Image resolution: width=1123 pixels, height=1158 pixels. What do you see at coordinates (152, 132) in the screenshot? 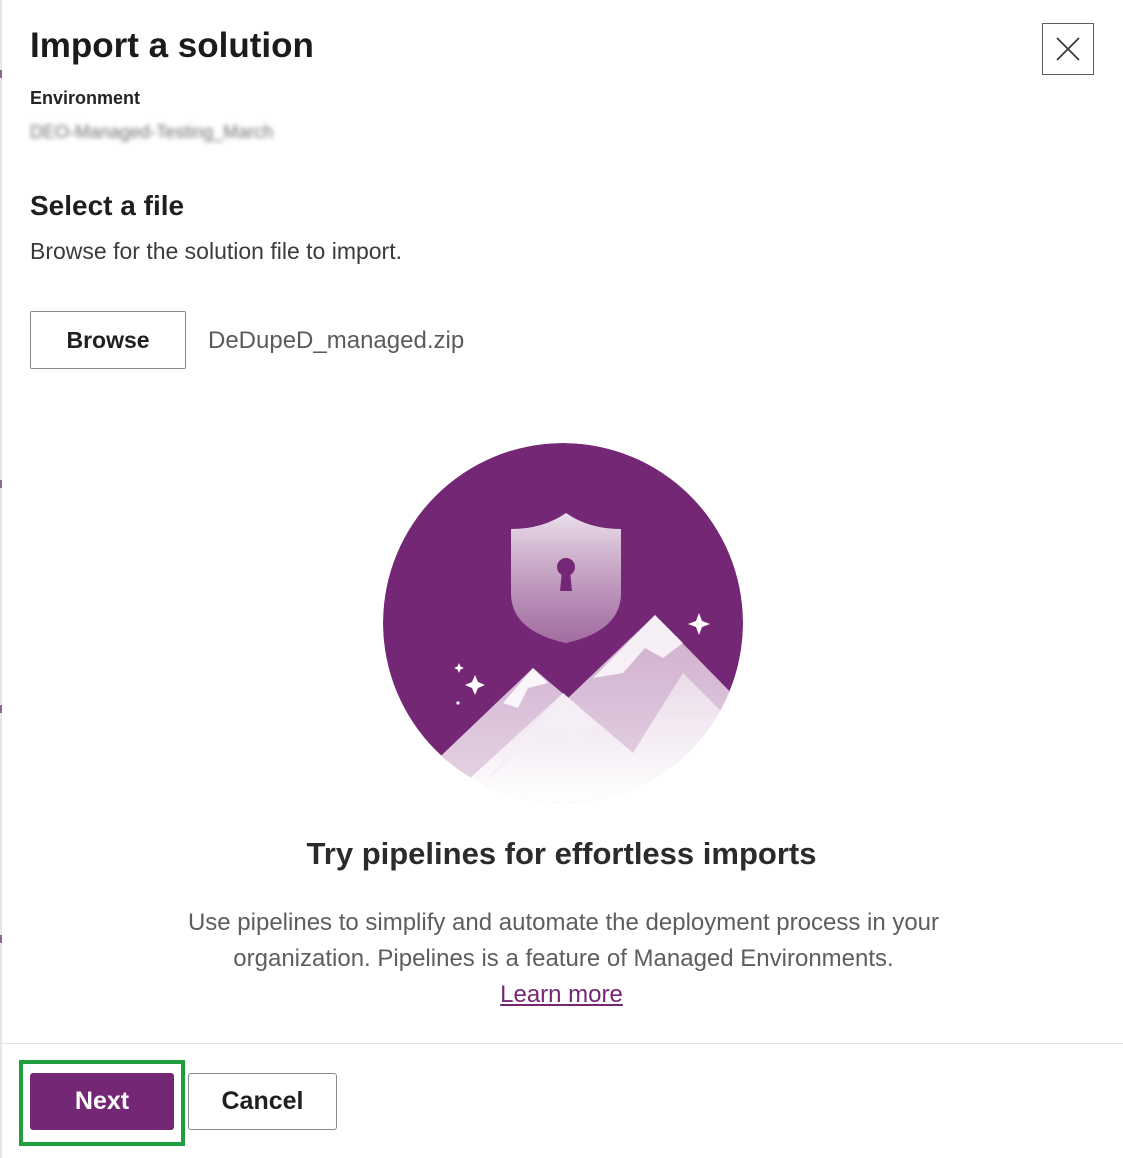
I see `environment-value: DEO-Managed-Testing_March` at bounding box center [152, 132].